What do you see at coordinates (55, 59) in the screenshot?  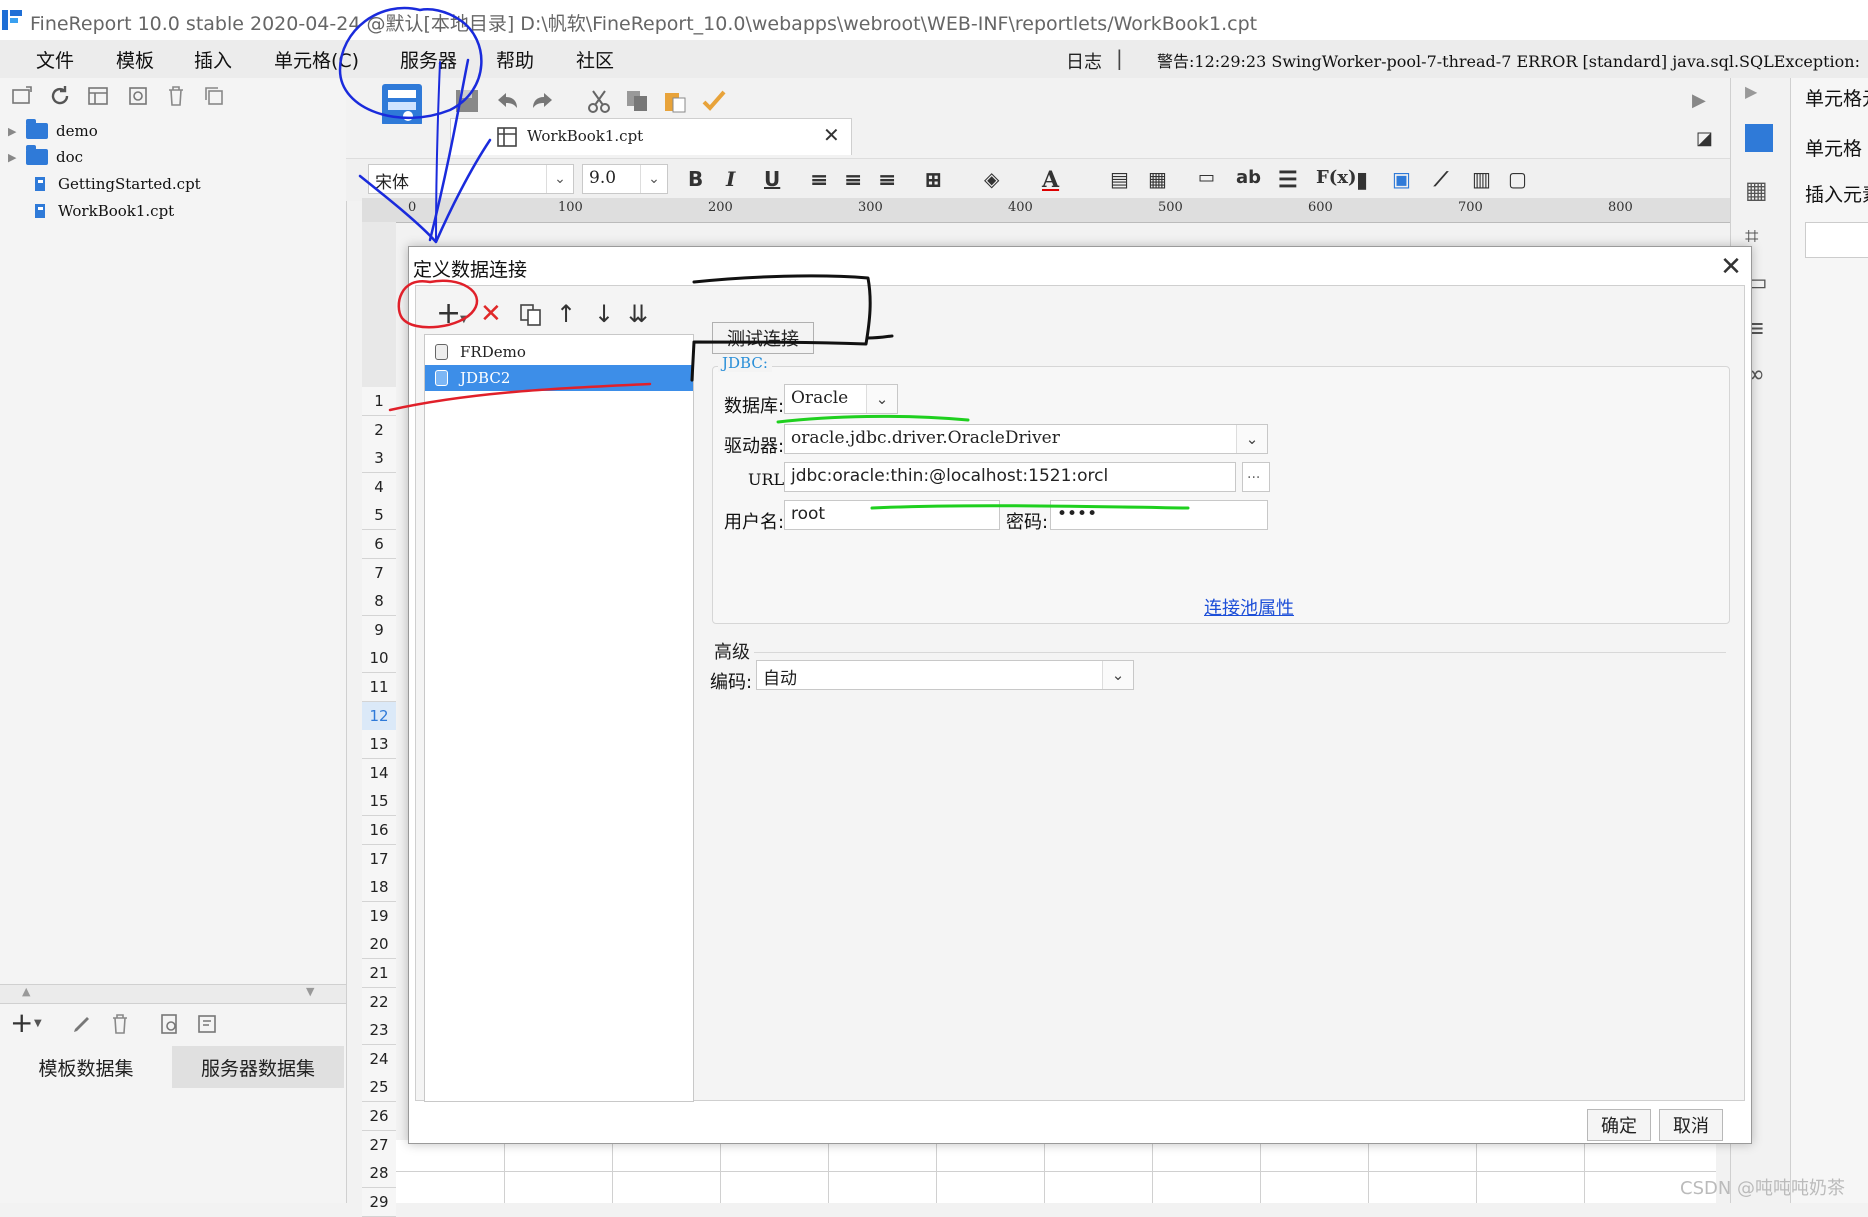 I see `menu-file: 文件` at bounding box center [55, 59].